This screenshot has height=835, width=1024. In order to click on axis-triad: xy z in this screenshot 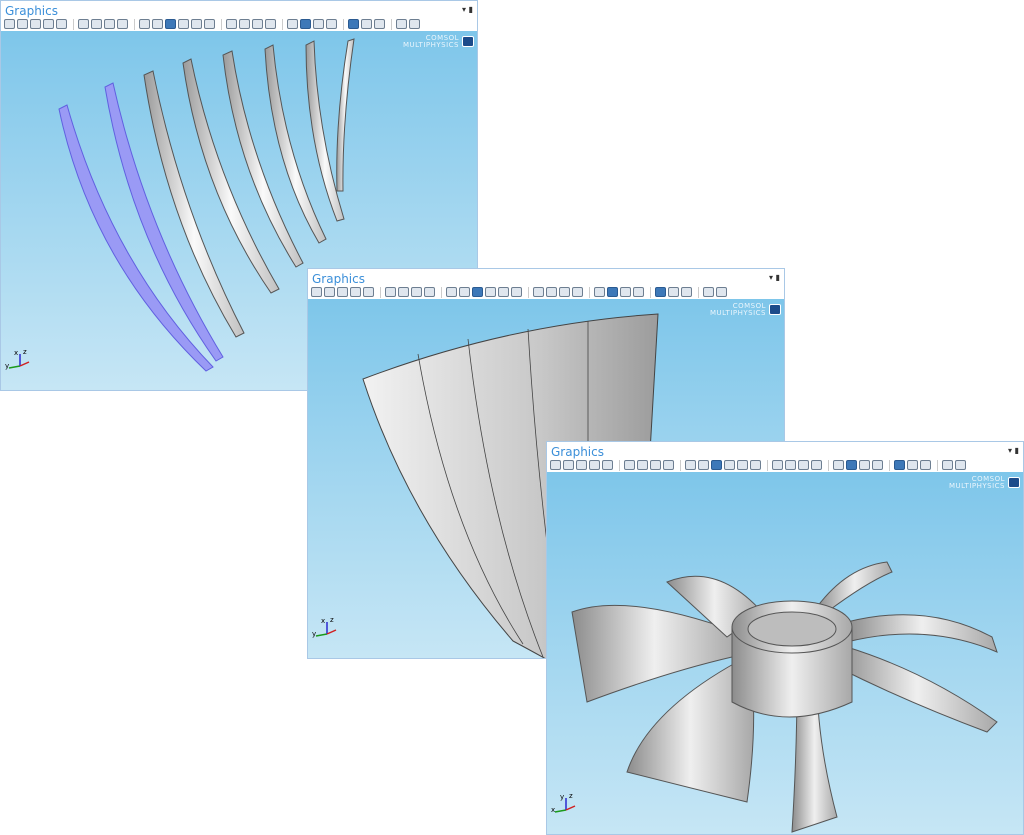, I will do `click(563, 803)`.